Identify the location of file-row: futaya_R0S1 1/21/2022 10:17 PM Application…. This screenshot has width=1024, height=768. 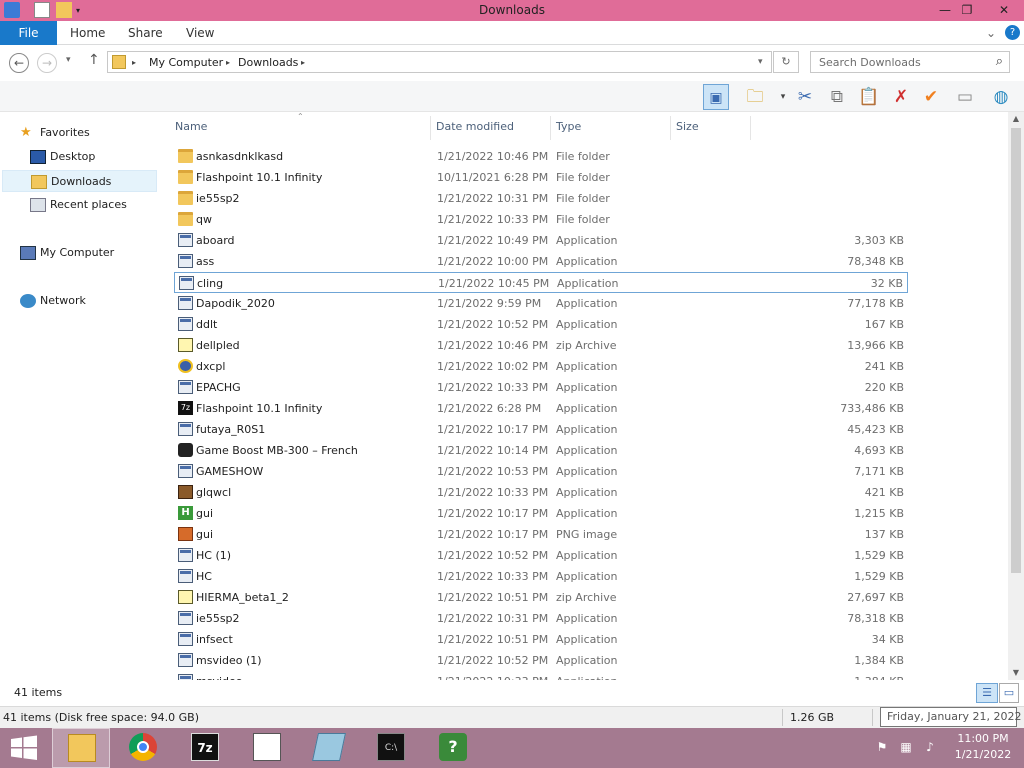
(541, 429).